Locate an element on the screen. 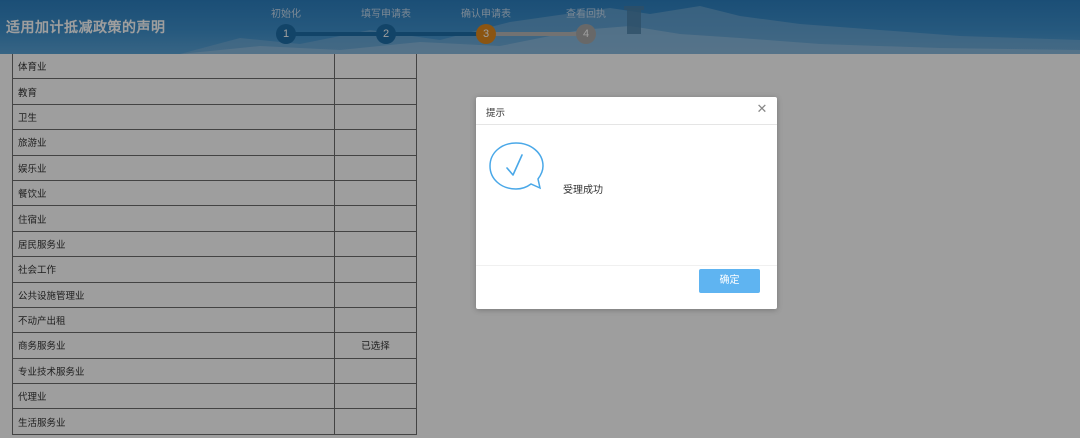 The height and width of the screenshot is (438, 1080). close-icon: ✕ is located at coordinates (762, 110).